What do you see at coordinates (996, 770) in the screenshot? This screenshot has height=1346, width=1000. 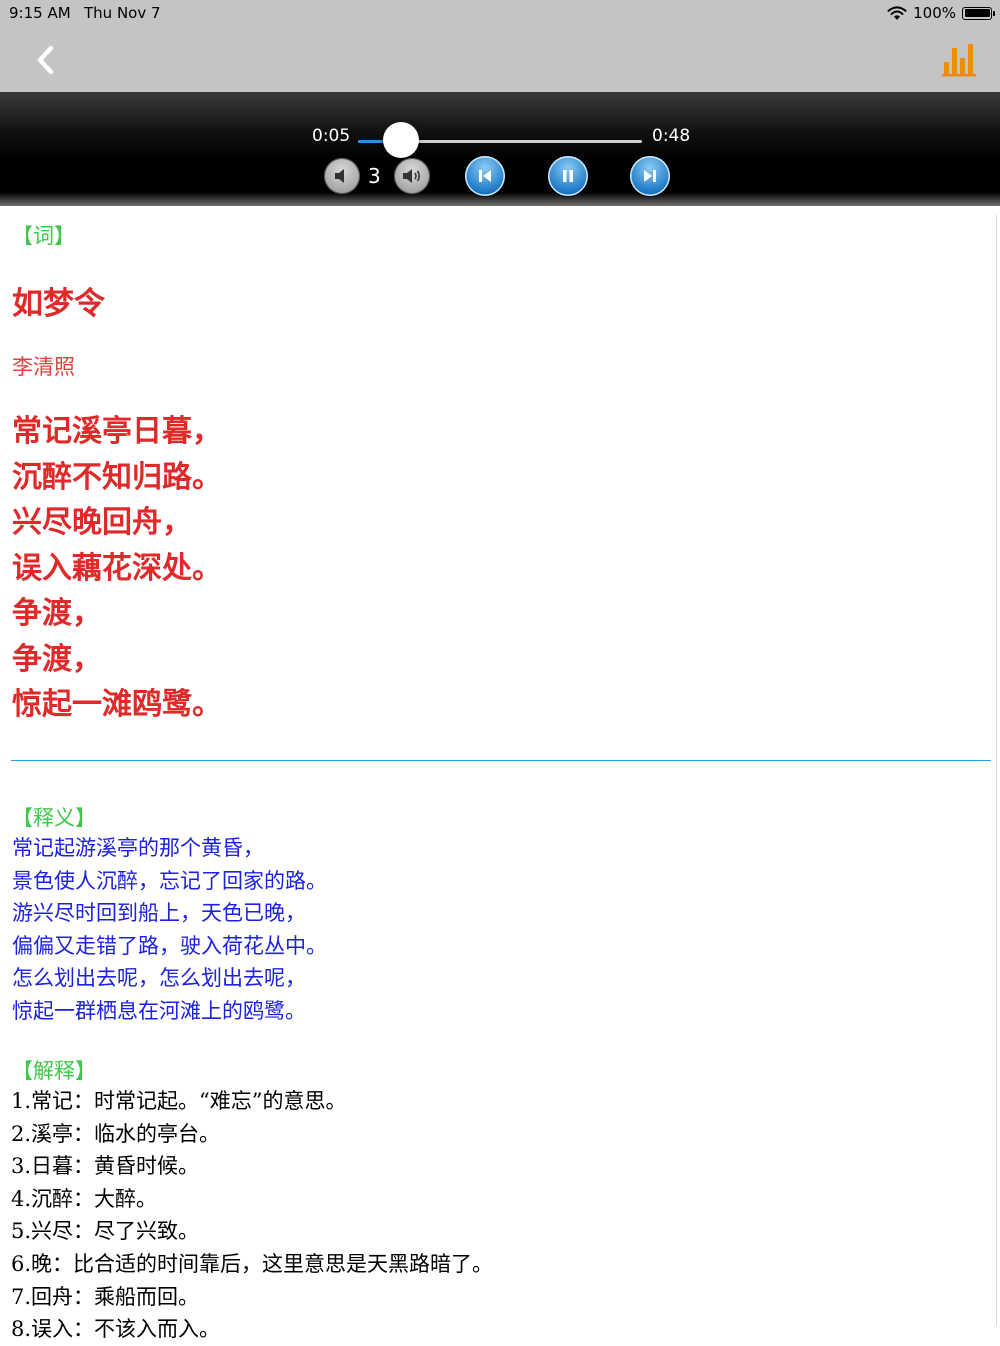 I see `scrollbar` at bounding box center [996, 770].